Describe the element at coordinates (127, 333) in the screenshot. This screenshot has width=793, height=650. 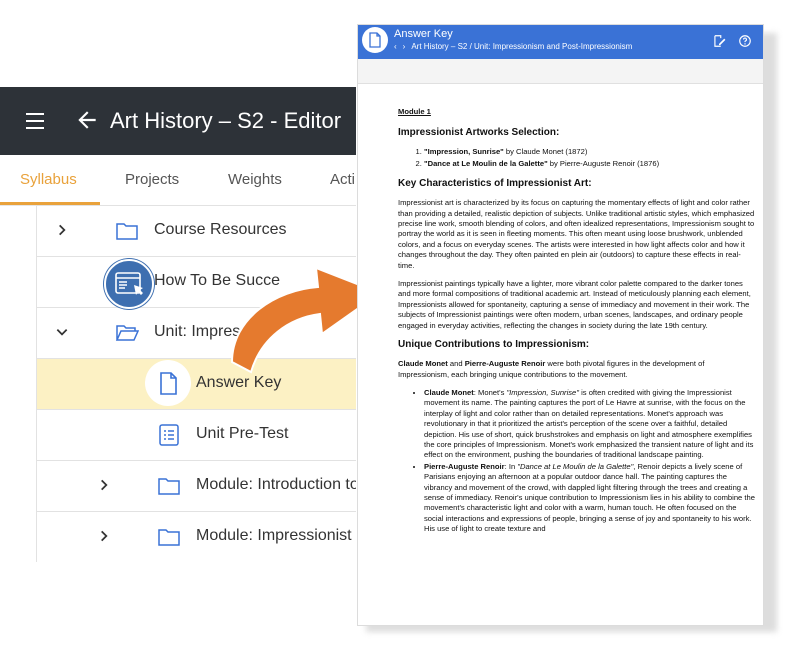
I see `folder-open-icon` at that location.